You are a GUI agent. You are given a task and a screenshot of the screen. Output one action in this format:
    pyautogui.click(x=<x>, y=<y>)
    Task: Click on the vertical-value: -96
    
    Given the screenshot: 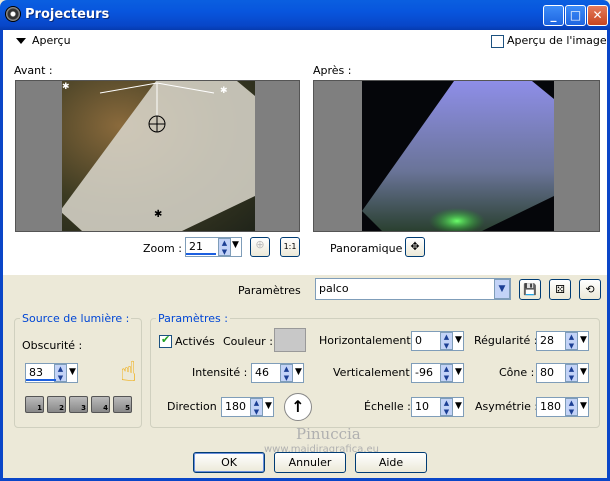 What is the action you would take?
    pyautogui.click(x=424, y=372)
    